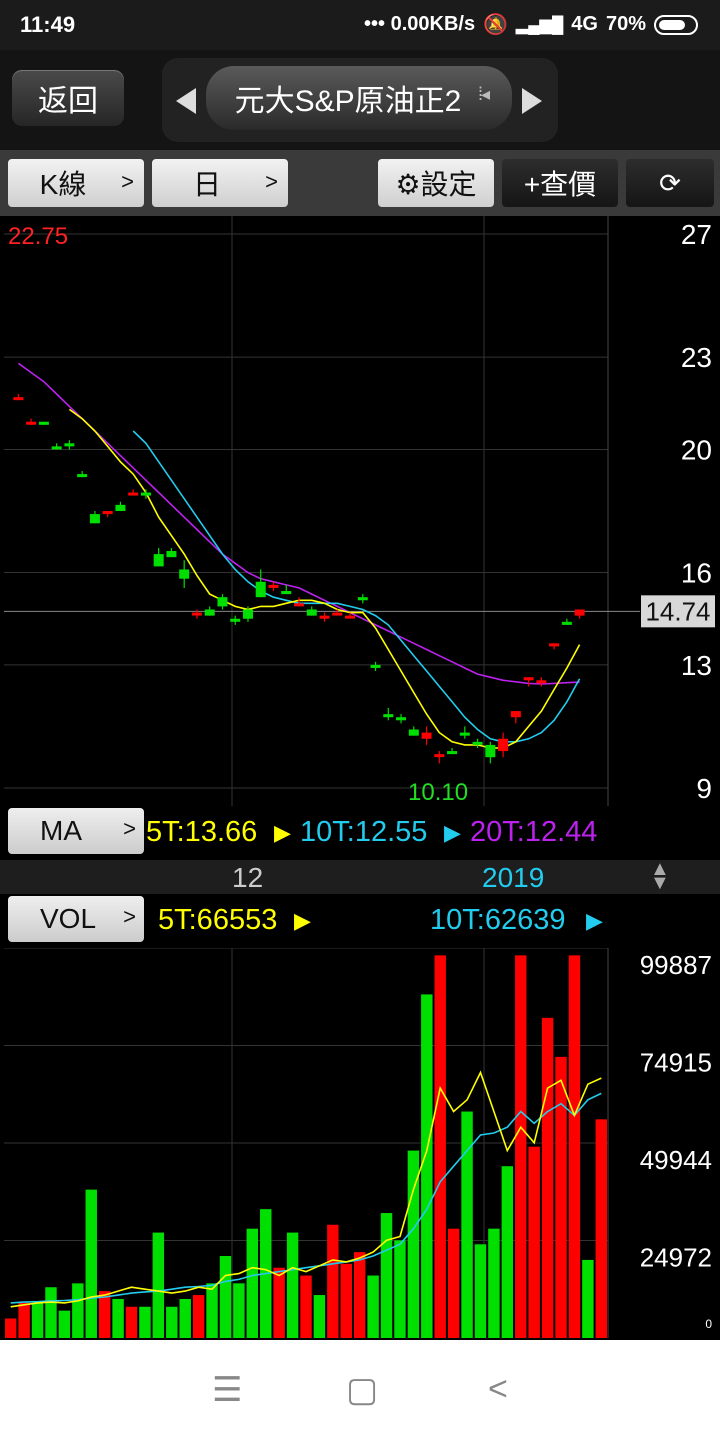 The image size is (720, 1440). I want to click on date-label-2019: 2019, so click(513, 877).